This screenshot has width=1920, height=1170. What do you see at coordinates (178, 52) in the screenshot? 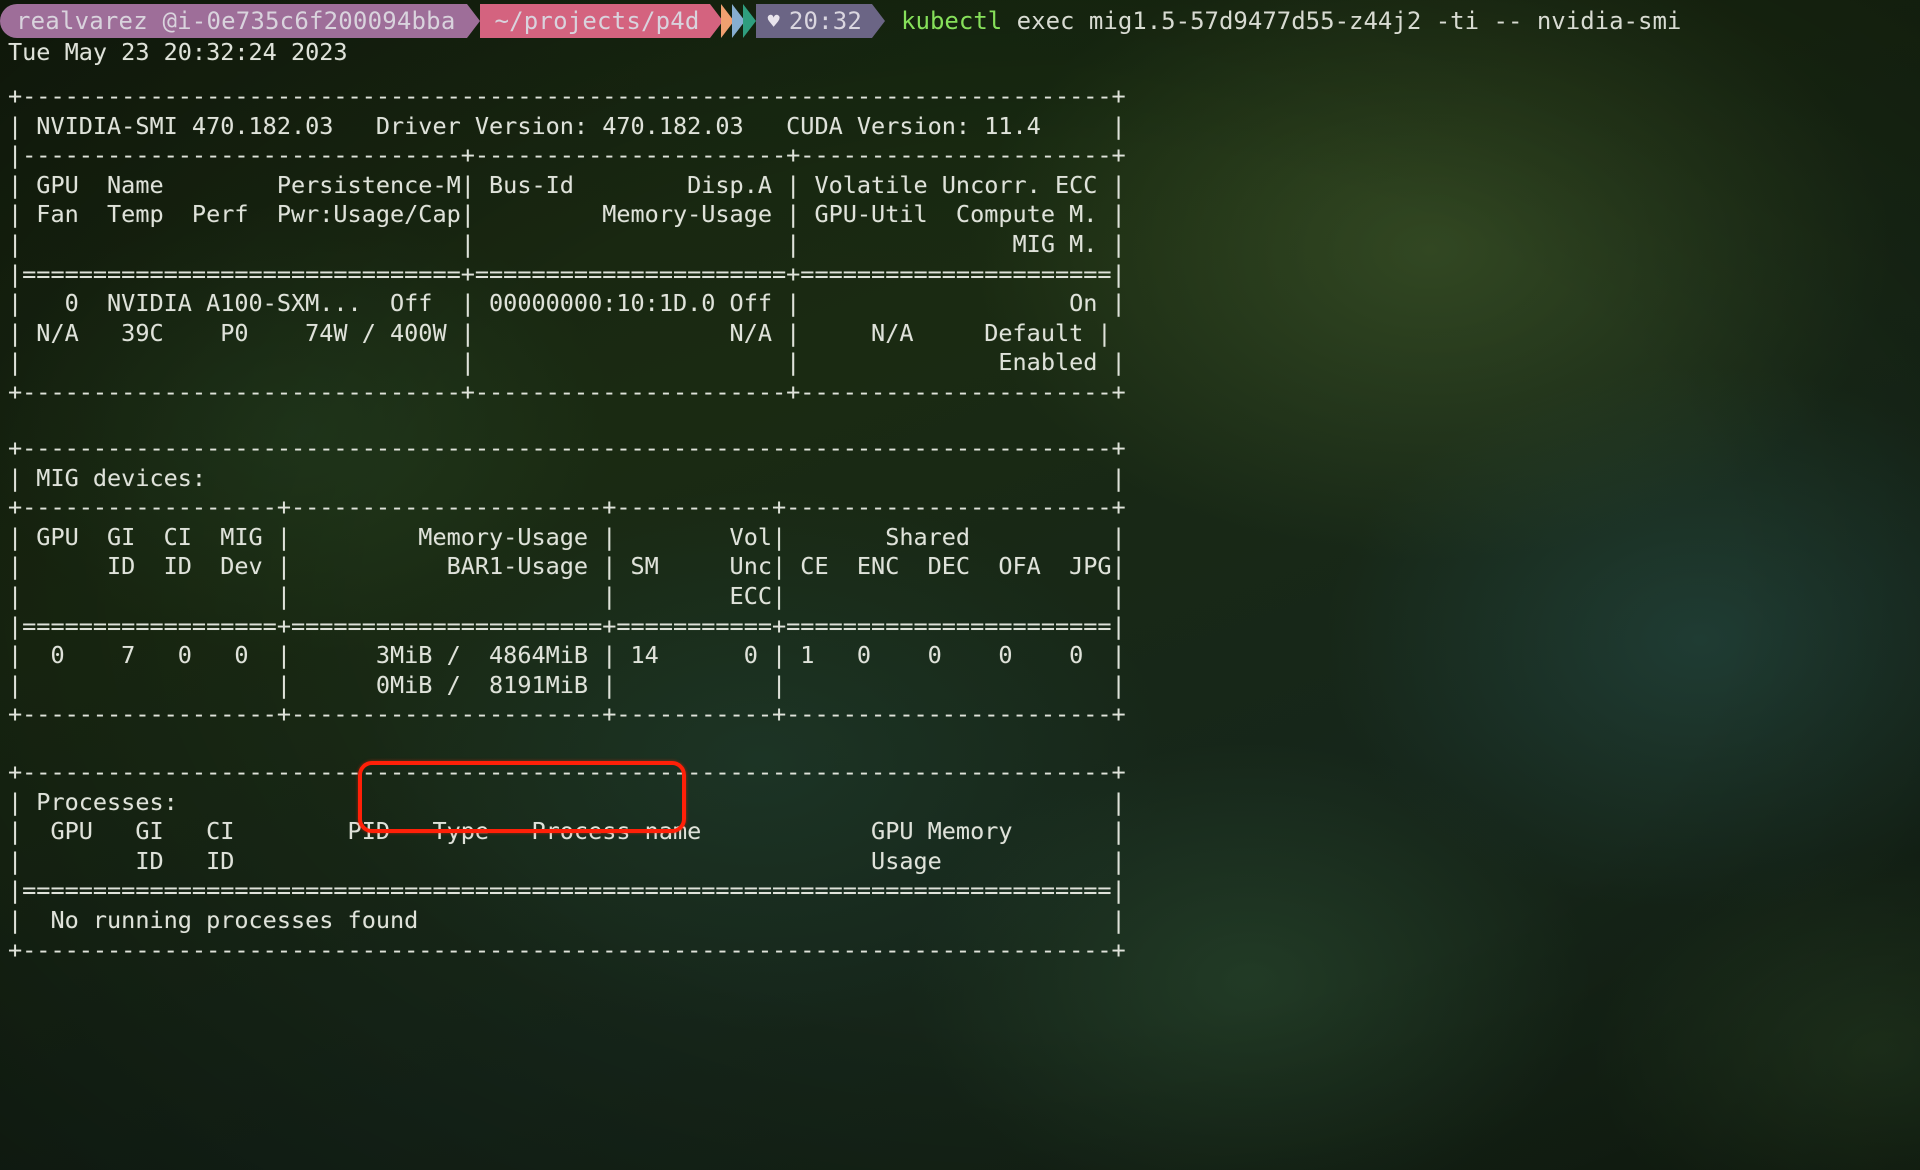
I see `datestamp: Tue May 23 20:32:24 2023` at bounding box center [178, 52].